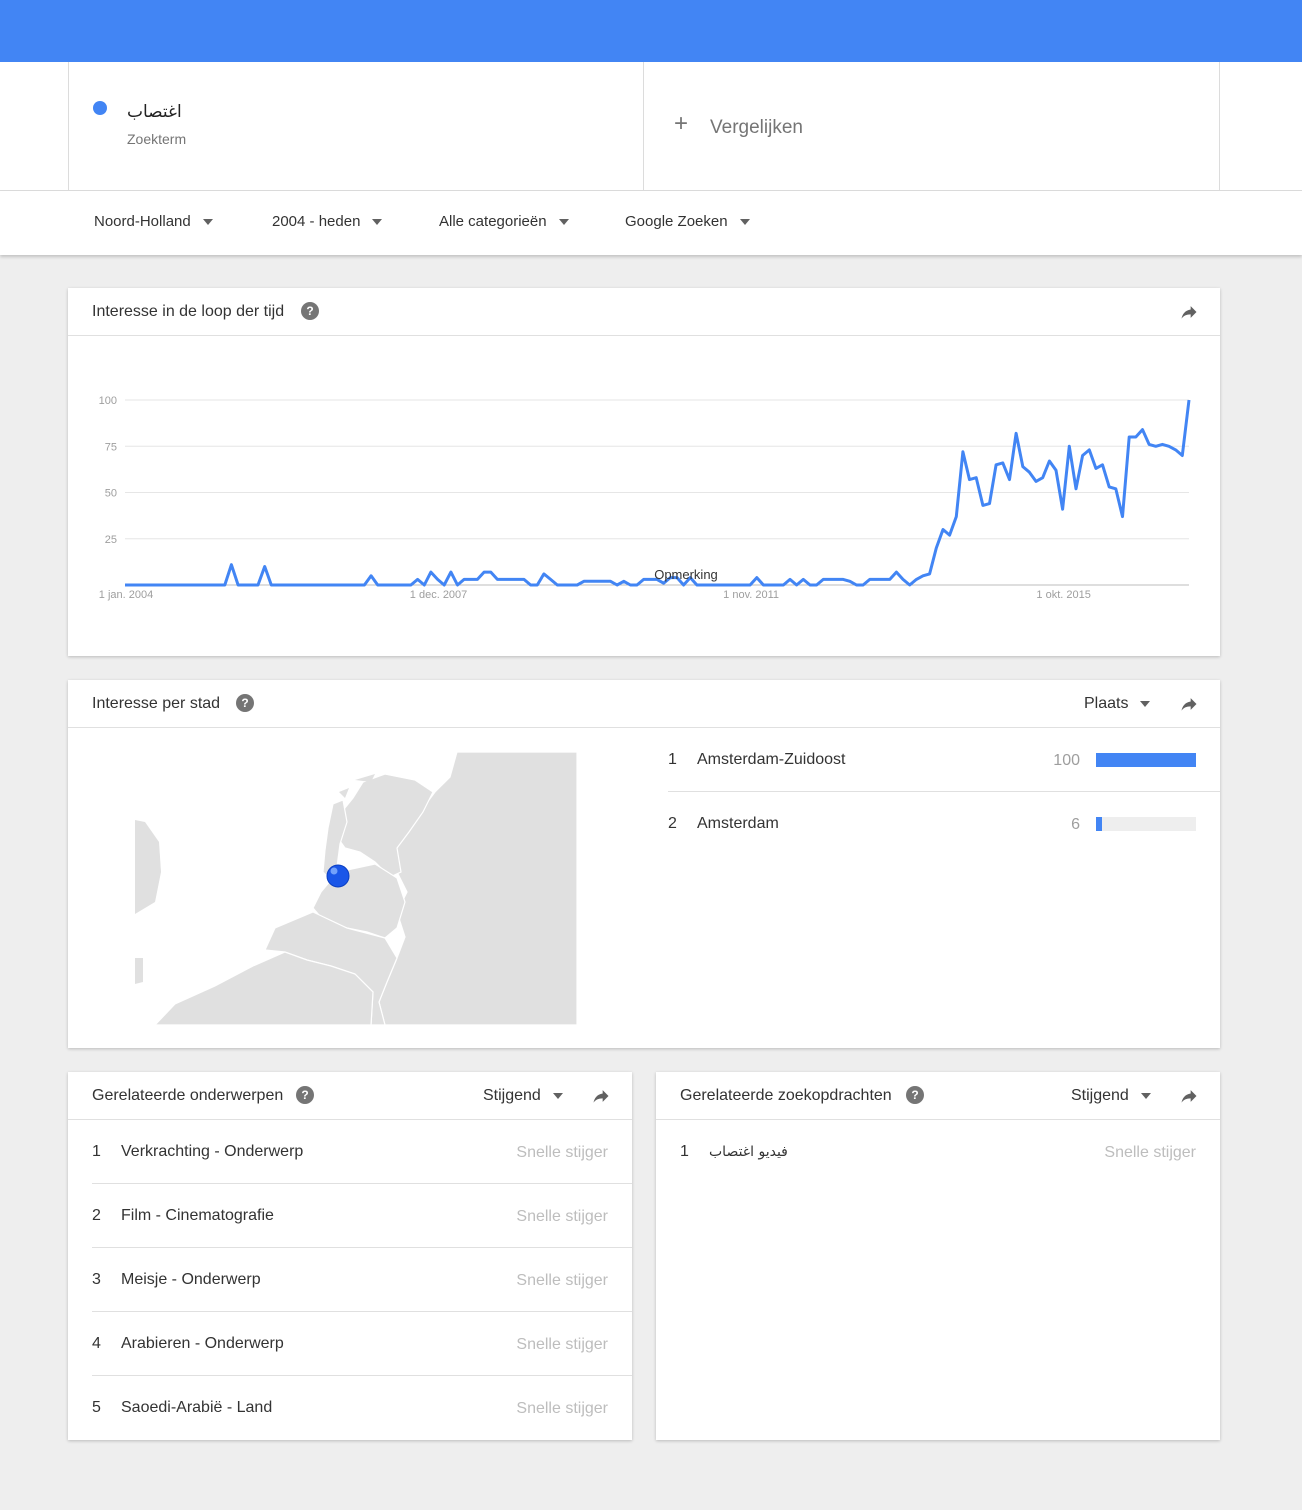 The width and height of the screenshot is (1302, 1510). I want to click on compare-label: Vergelijken, so click(756, 127).